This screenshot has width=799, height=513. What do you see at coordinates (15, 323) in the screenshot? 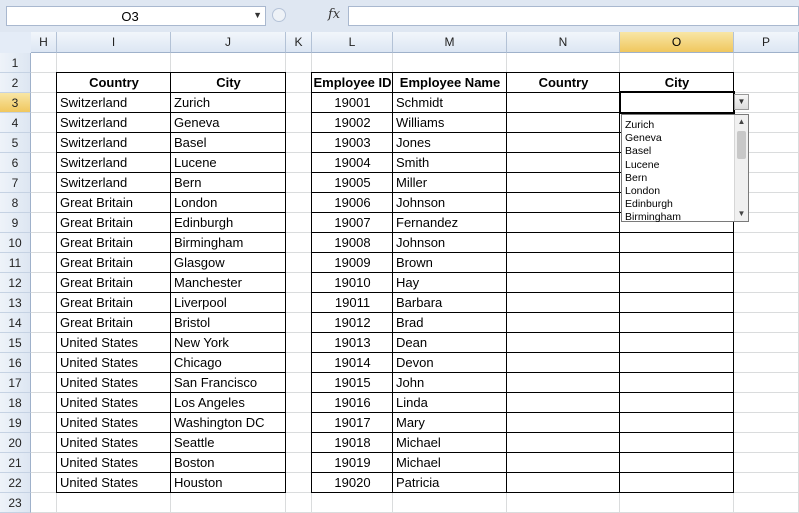
I see `row-header-14: 14` at bounding box center [15, 323].